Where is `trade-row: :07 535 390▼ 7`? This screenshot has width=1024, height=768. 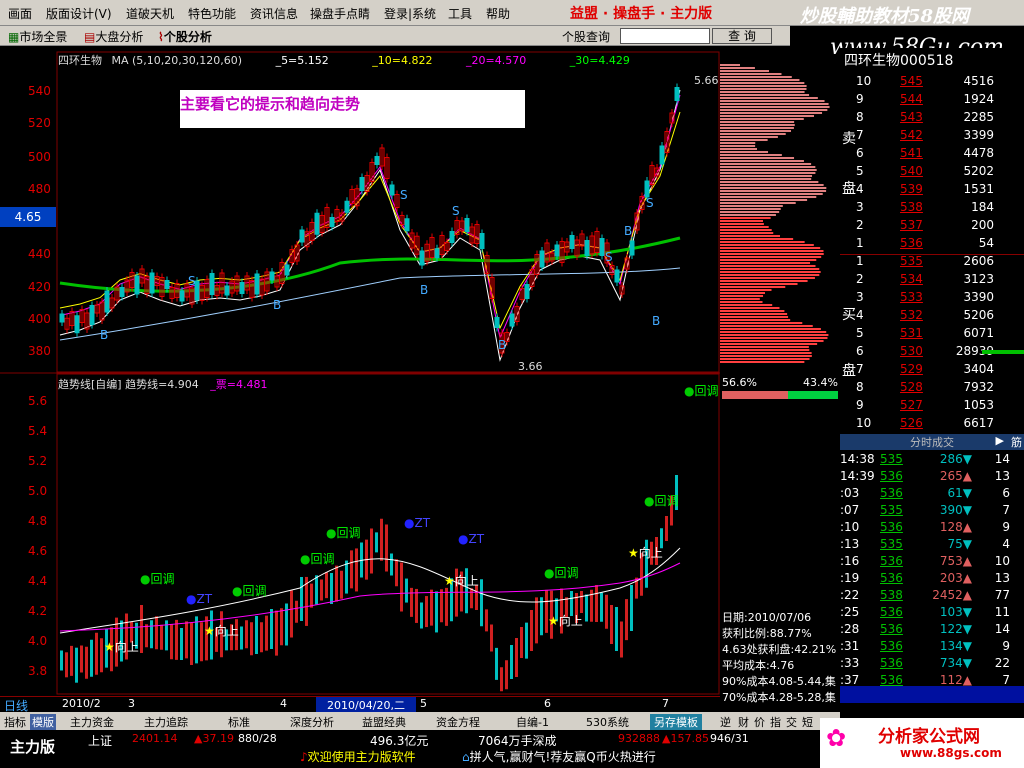
trade-row: :07 535 390▼ 7 is located at coordinates (932, 512).